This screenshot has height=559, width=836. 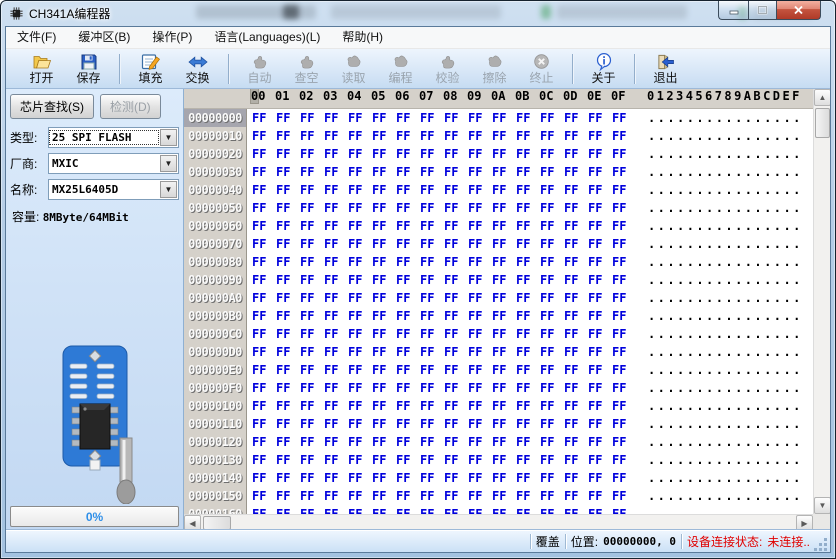 What do you see at coordinates (215, 208) in the screenshot?
I see `hex-address: 00000050` at bounding box center [215, 208].